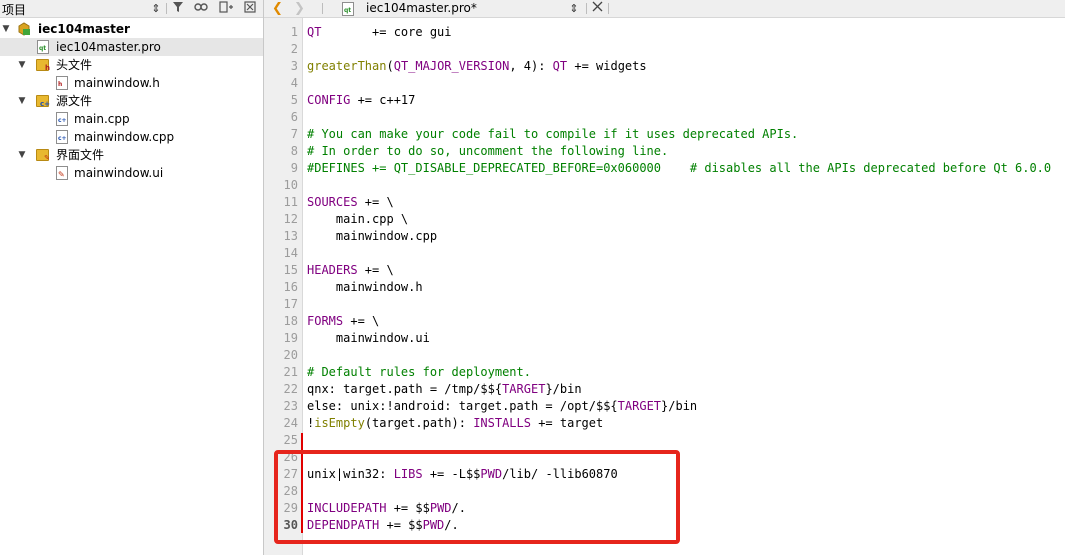 Image resolution: width=1065 pixels, height=555 pixels. What do you see at coordinates (290, 253) in the screenshot?
I see `line-number: 14` at bounding box center [290, 253].